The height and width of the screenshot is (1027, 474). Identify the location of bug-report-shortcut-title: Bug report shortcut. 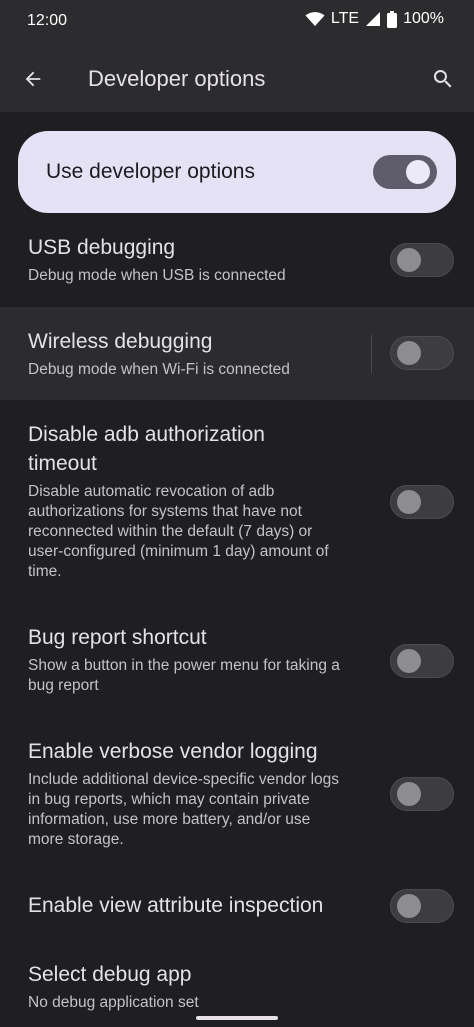
(117, 637).